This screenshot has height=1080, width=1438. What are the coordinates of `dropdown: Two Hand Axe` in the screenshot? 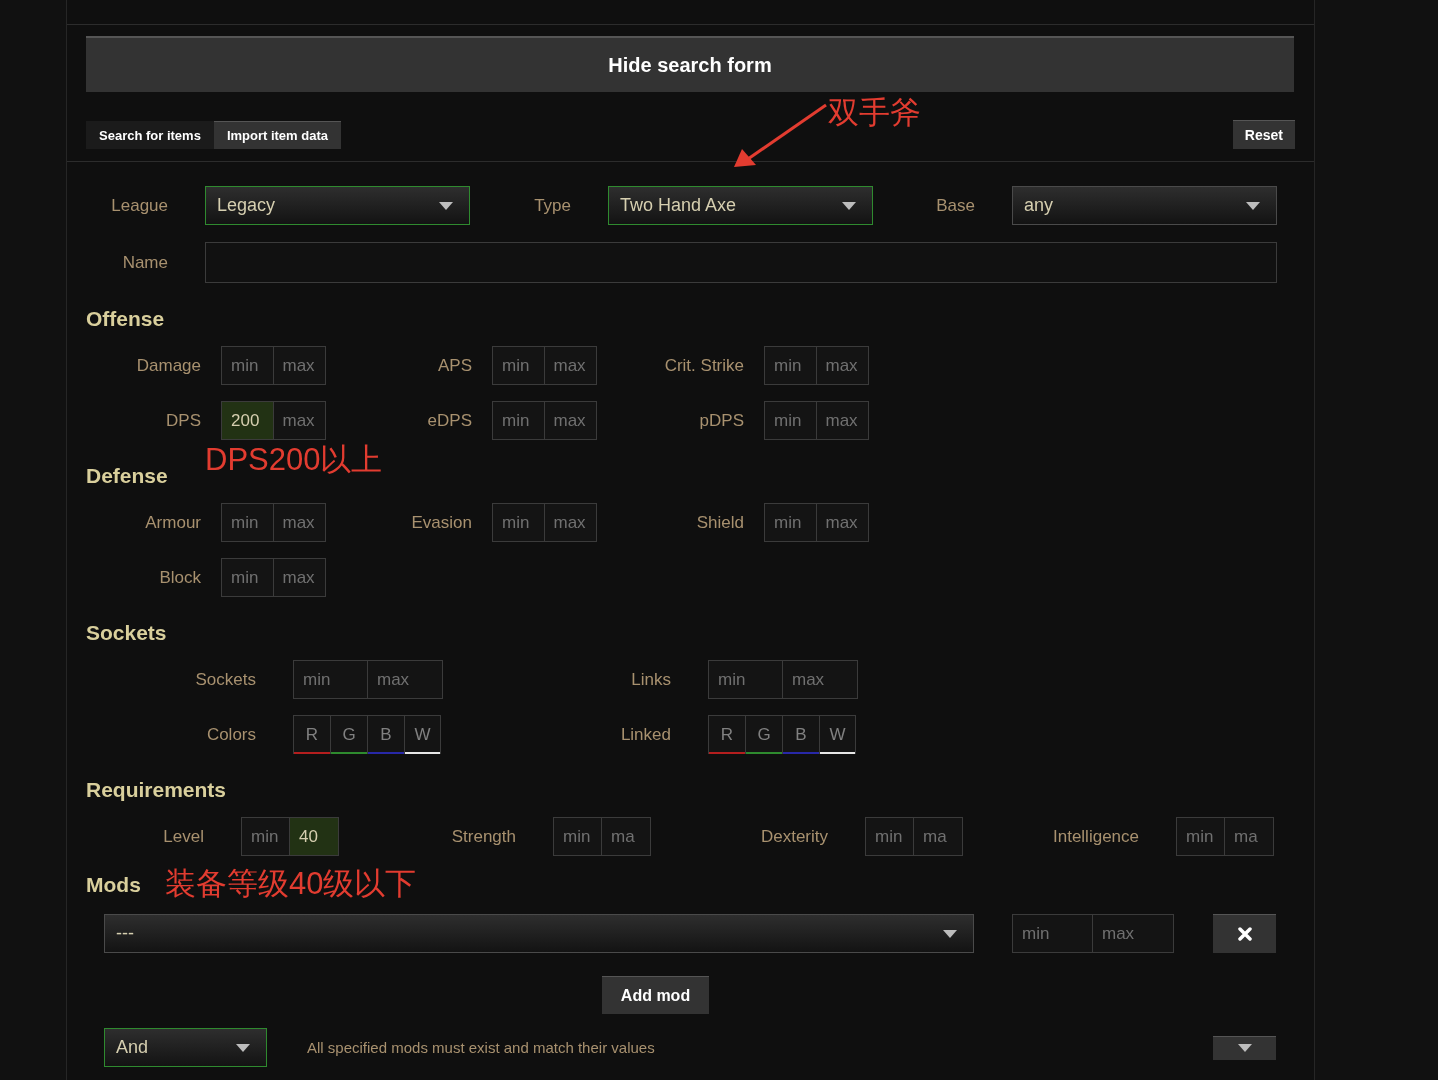 It's located at (740, 205).